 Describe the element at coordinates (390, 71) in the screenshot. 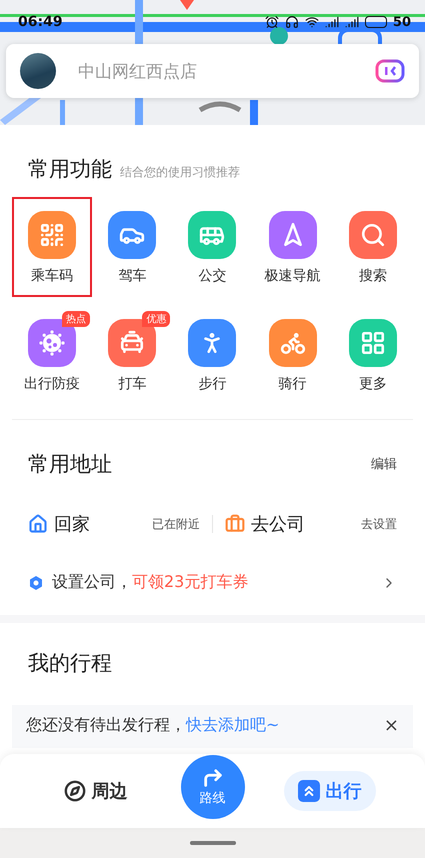

I see `assistant-icon` at that location.